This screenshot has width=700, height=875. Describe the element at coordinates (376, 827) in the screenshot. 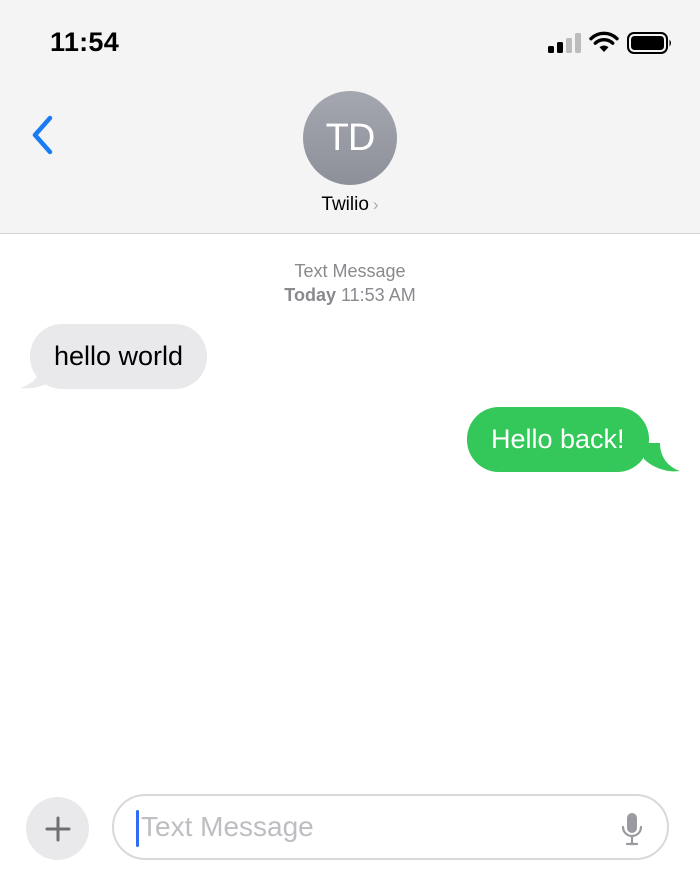

I see `message-input` at that location.